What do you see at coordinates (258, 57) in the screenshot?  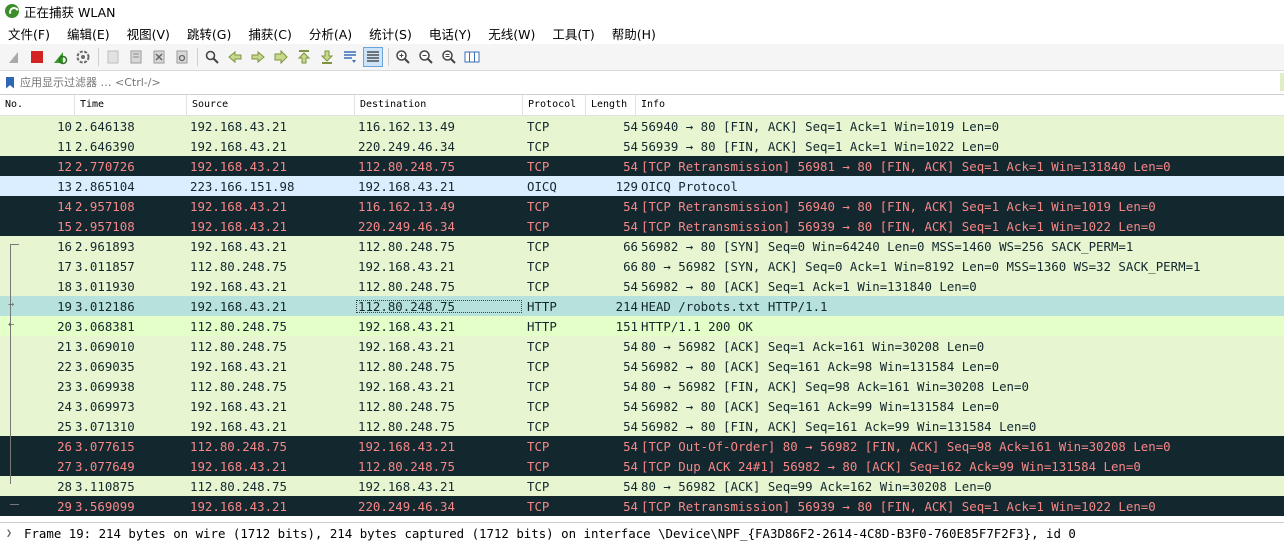 I see `go-forward-button` at bounding box center [258, 57].